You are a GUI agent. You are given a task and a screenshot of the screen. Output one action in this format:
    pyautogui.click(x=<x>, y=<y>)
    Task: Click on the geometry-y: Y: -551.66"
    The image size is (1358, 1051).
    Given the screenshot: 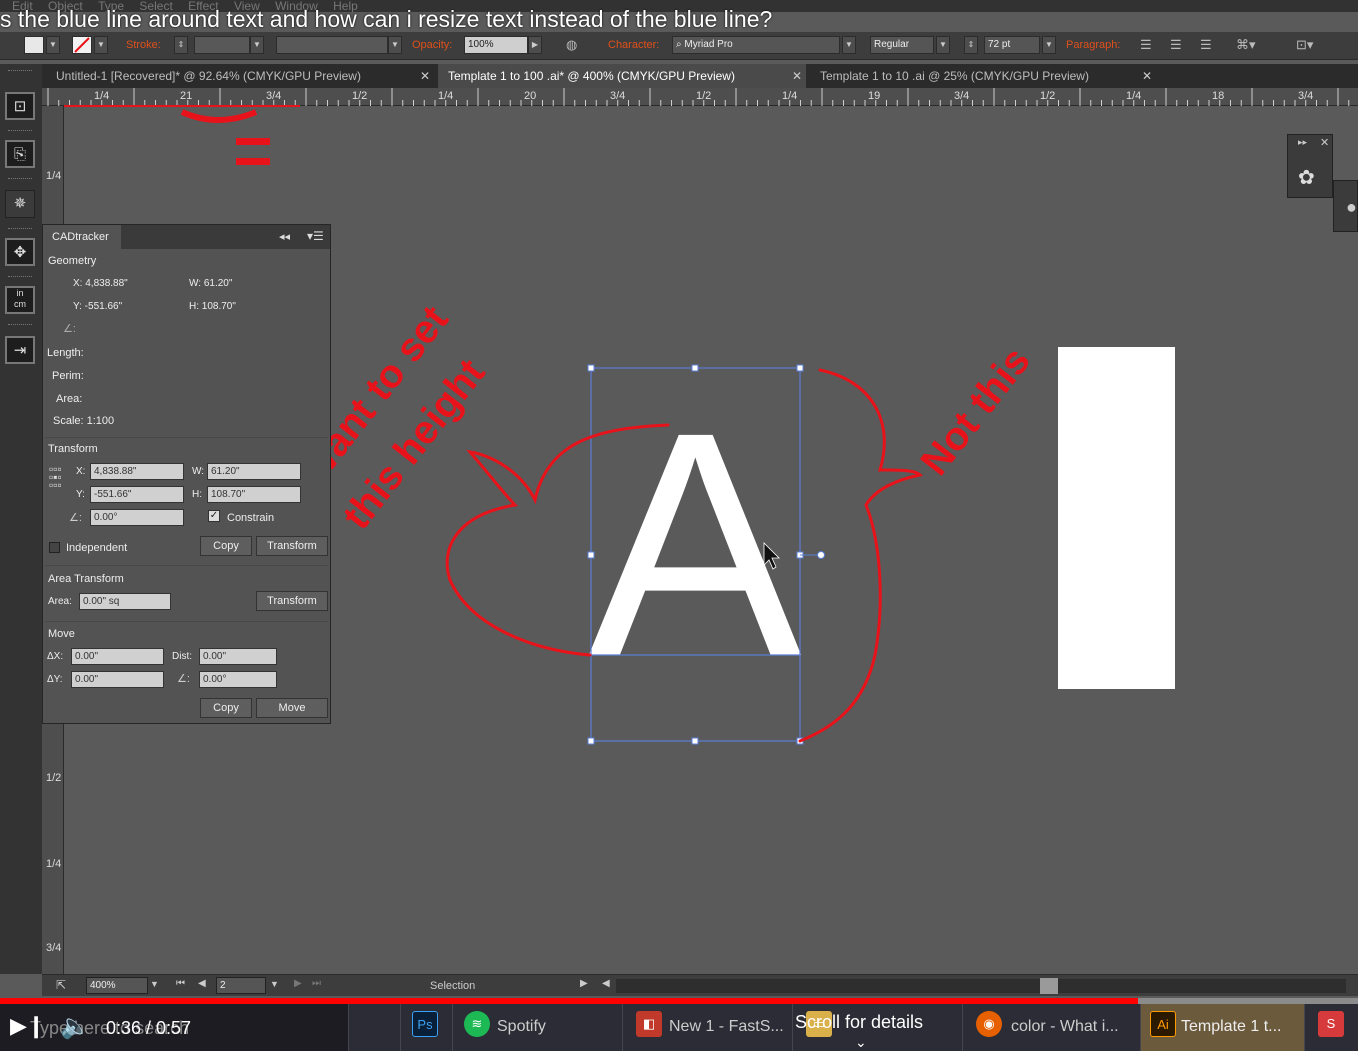 What is the action you would take?
    pyautogui.click(x=98, y=306)
    